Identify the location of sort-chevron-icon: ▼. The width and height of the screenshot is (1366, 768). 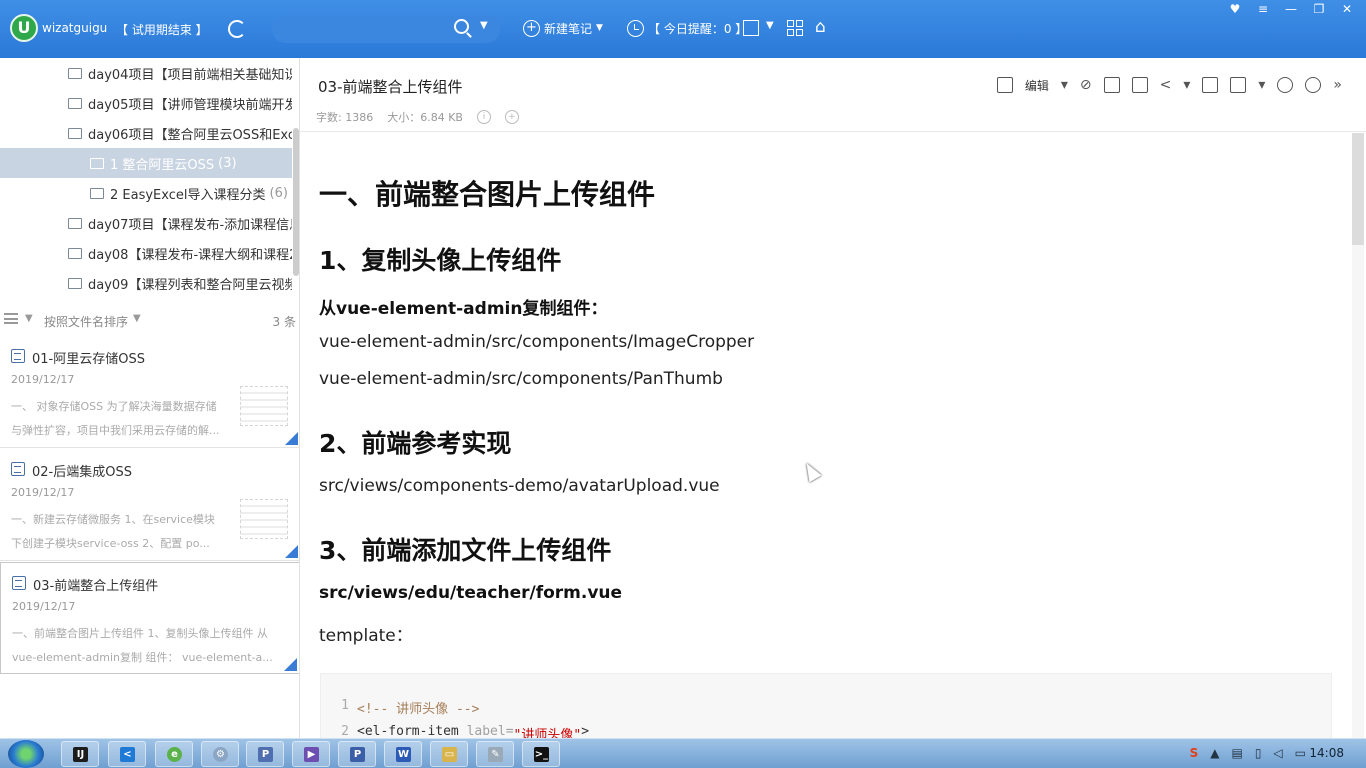
(137, 318).